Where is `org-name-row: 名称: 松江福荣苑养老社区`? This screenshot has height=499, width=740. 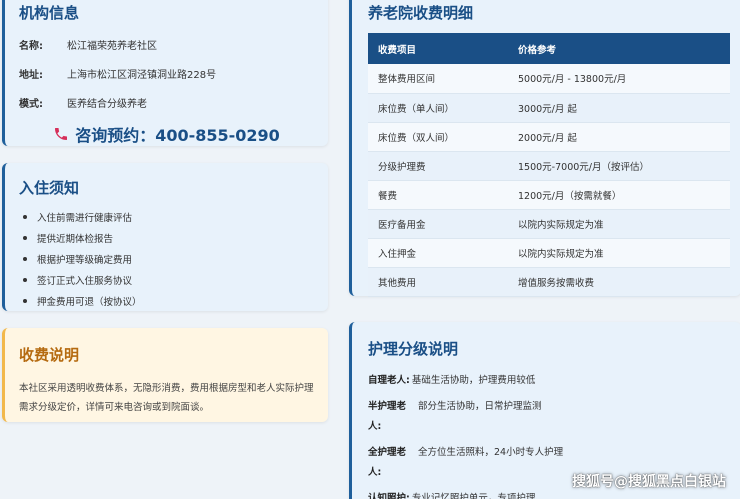
org-name-row: 名称: 松江福荣苑养老社区 is located at coordinates (166, 44).